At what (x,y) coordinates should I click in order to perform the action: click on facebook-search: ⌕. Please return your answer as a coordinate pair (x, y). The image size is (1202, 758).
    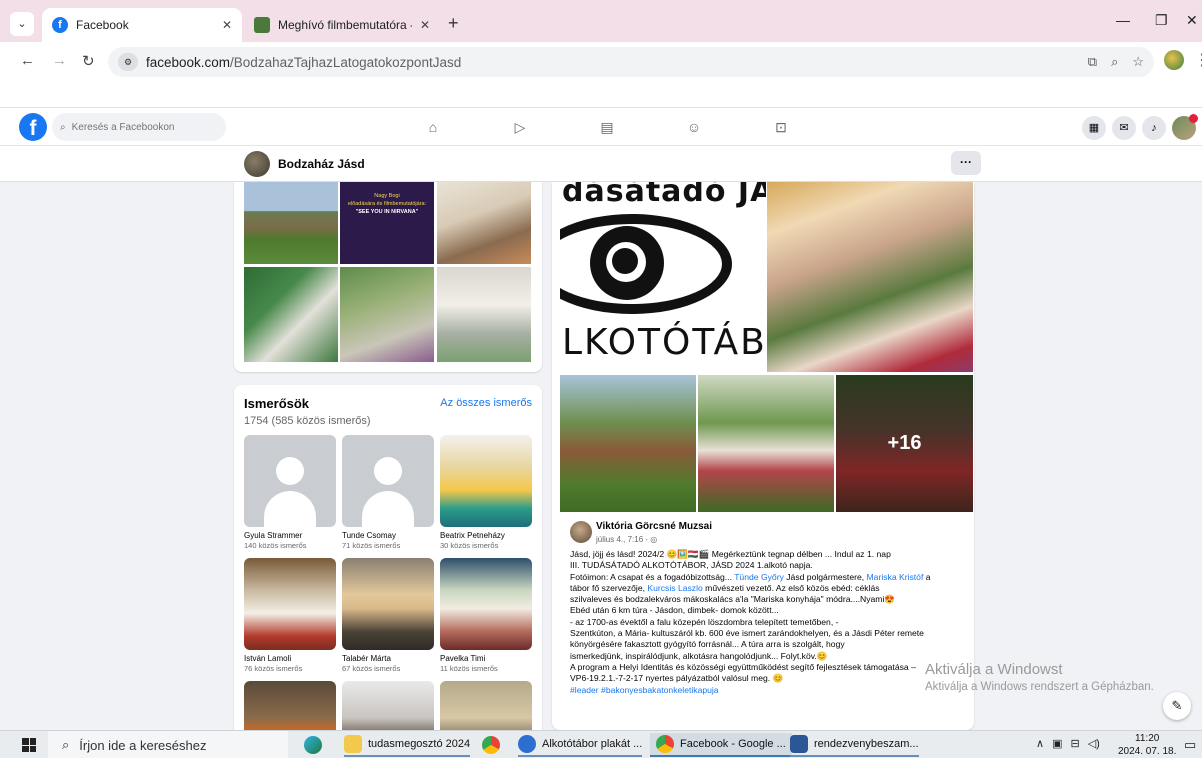
    Looking at the image, I should click on (139, 127).